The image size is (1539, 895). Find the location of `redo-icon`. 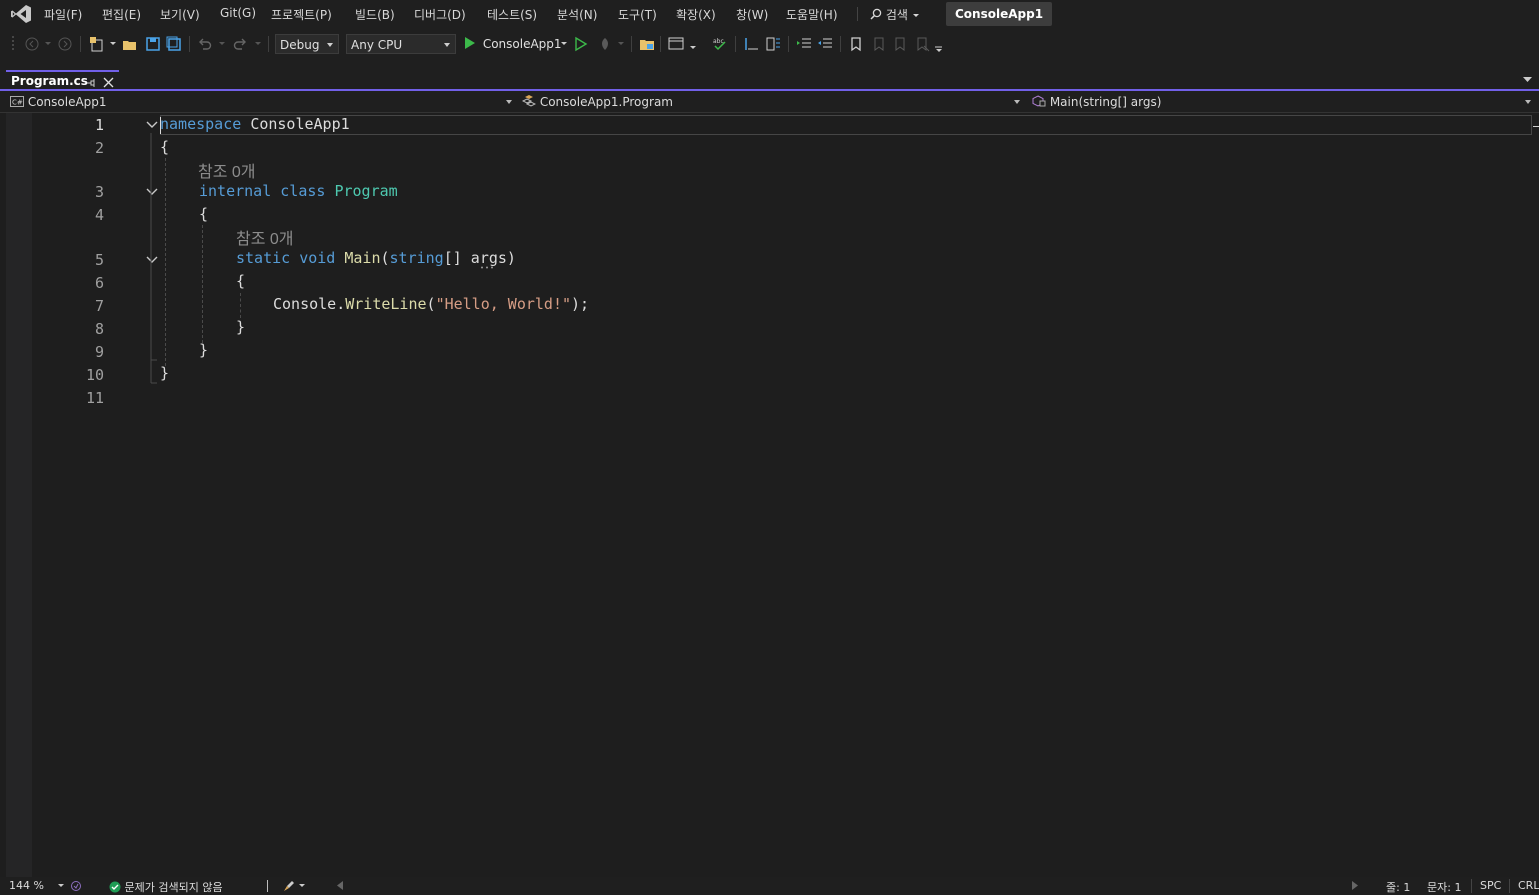

redo-icon is located at coordinates (240, 44).